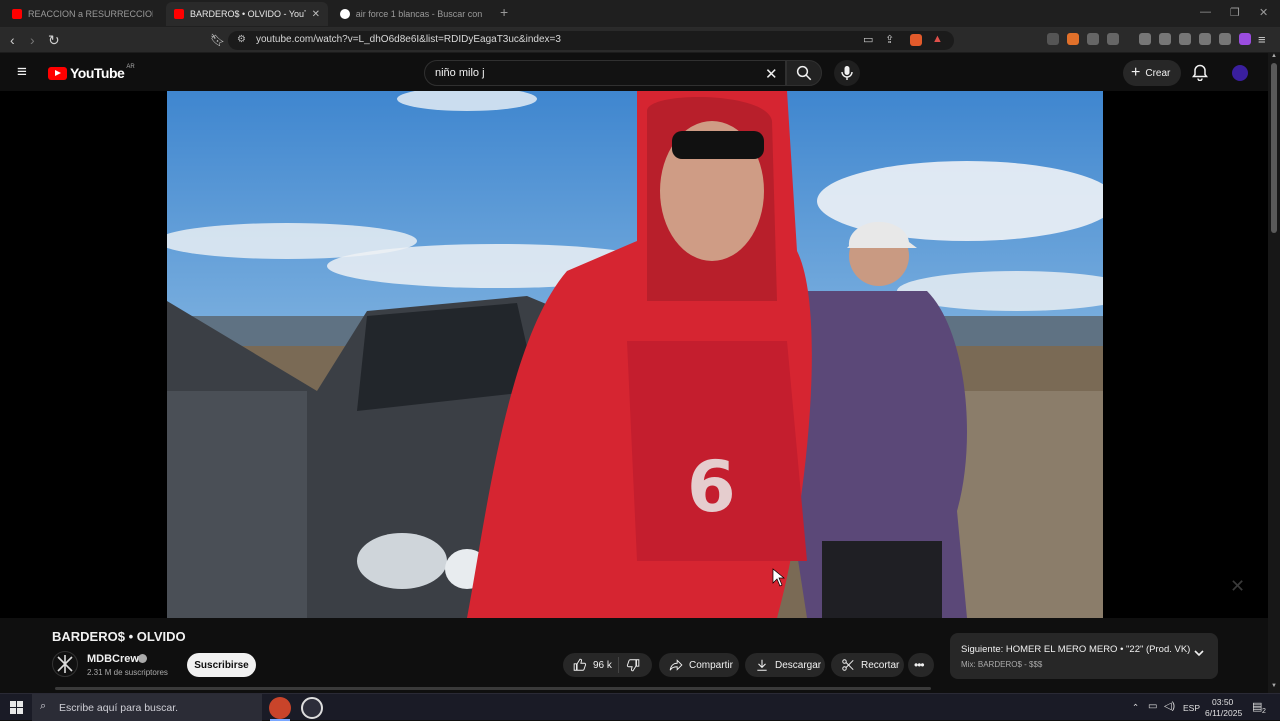 The image size is (1280, 721). What do you see at coordinates (1264, 711) in the screenshot?
I see `notification-count: 2` at bounding box center [1264, 711].